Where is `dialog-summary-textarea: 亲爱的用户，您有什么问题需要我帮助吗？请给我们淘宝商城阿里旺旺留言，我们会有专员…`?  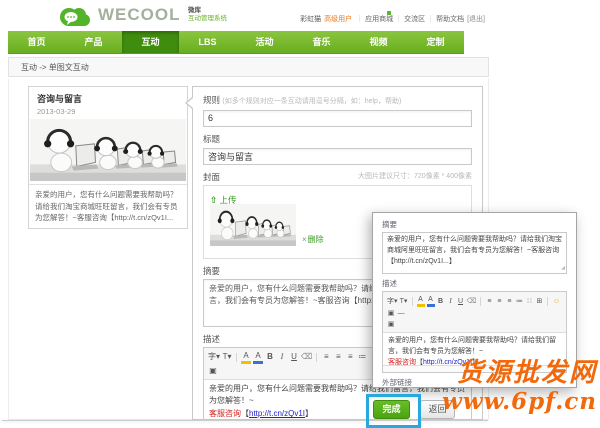
dialog-summary-textarea: 亲爱的用户，您有什么问题需要我帮助吗？请给我们淘宝商城阿里旺旺留言，我们会有专员… is located at coordinates (474, 253).